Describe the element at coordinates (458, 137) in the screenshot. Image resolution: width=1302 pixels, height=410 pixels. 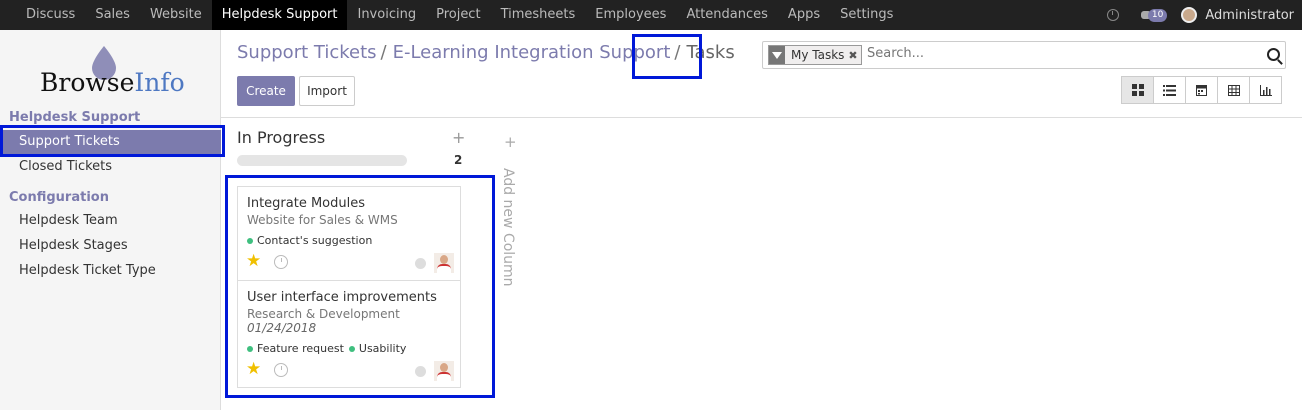
I see `quick-create-icon: +` at that location.